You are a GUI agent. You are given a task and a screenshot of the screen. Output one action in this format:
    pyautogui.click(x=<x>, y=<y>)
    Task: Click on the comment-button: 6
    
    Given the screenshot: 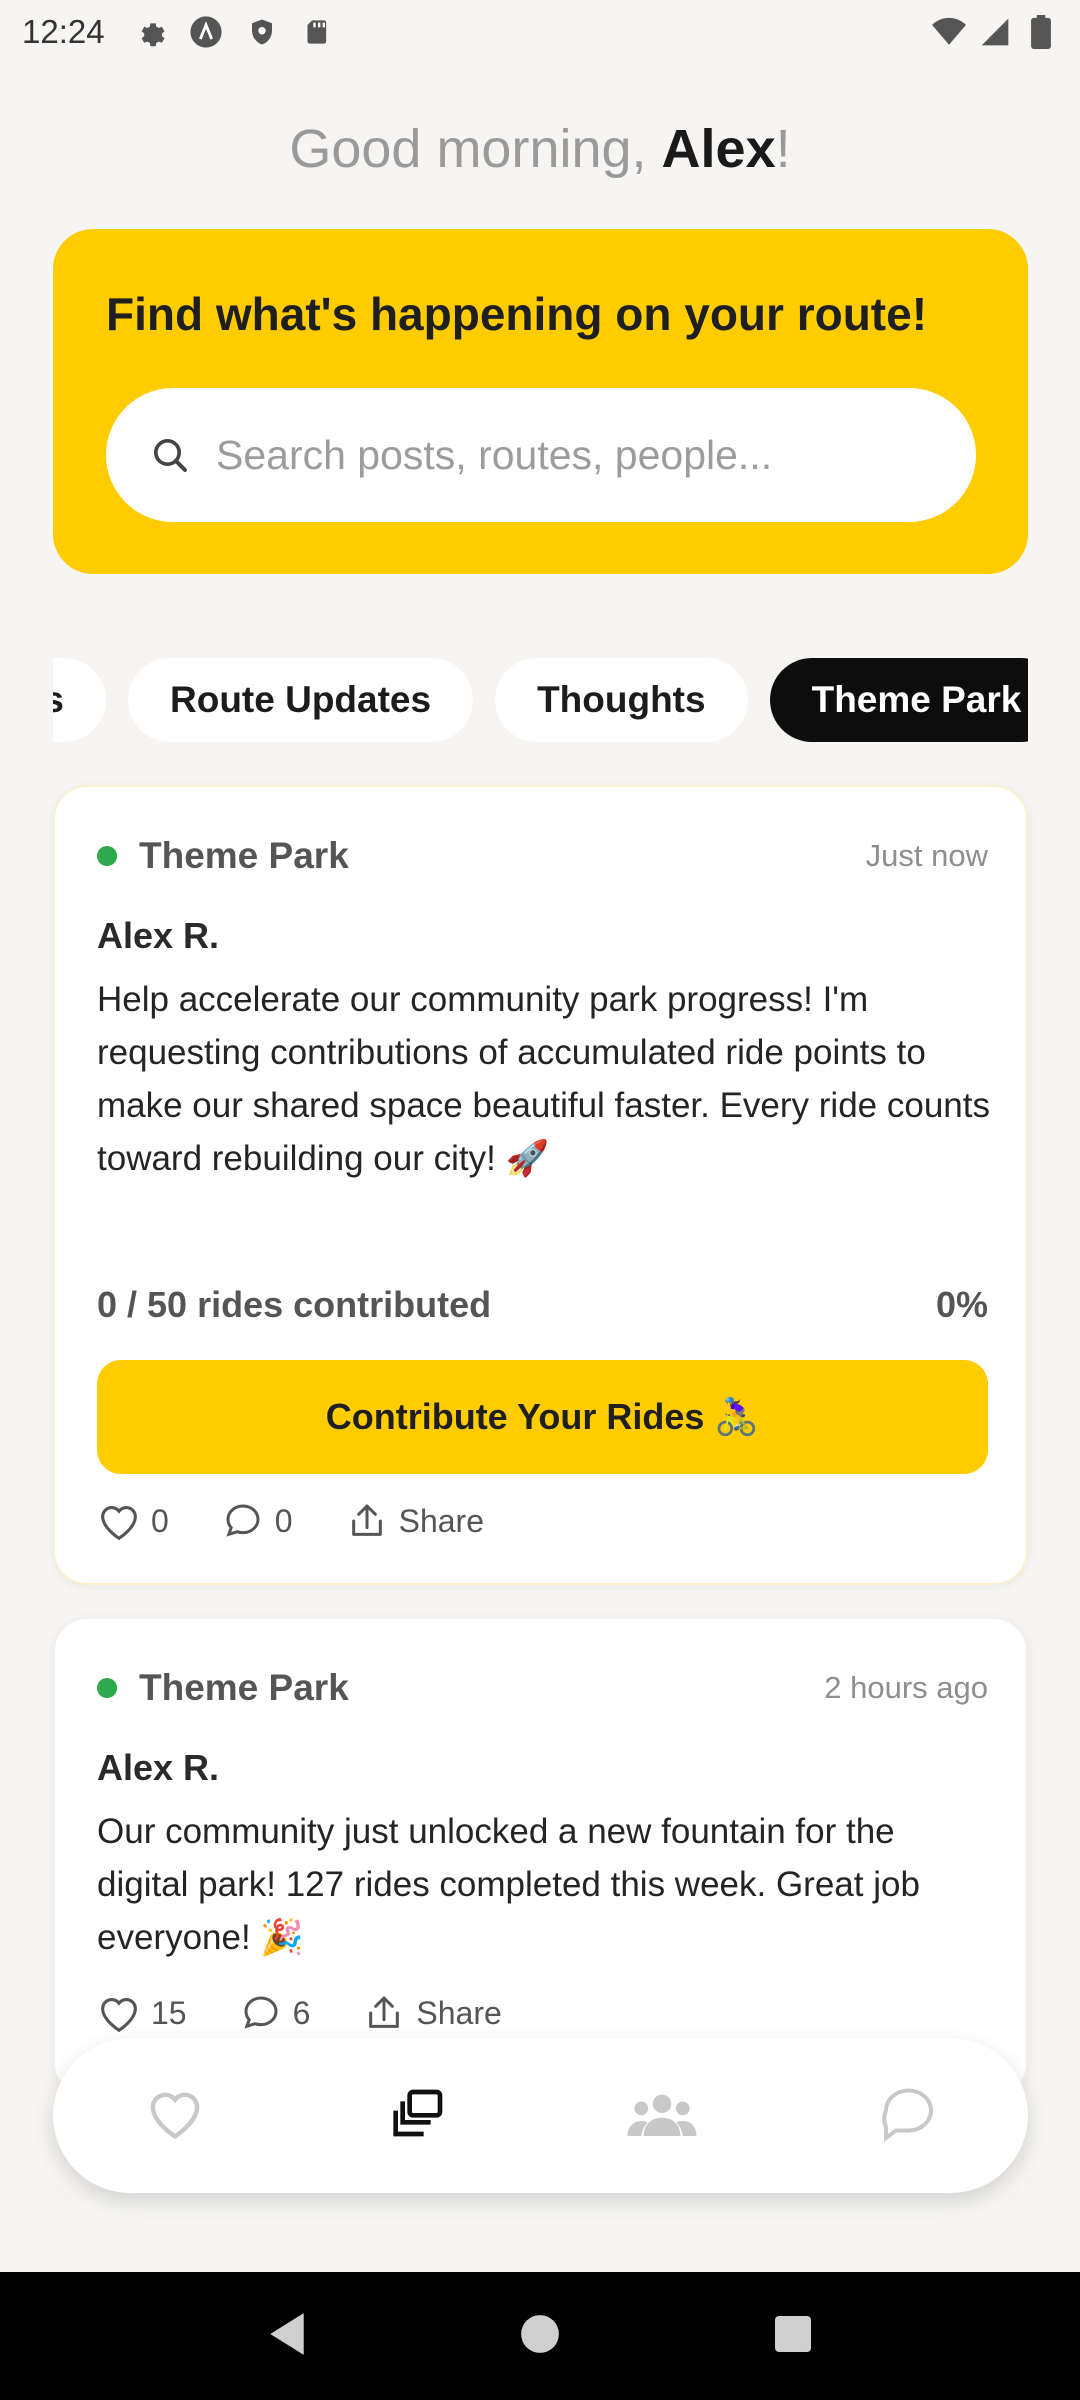 What is the action you would take?
    pyautogui.click(x=275, y=2013)
    